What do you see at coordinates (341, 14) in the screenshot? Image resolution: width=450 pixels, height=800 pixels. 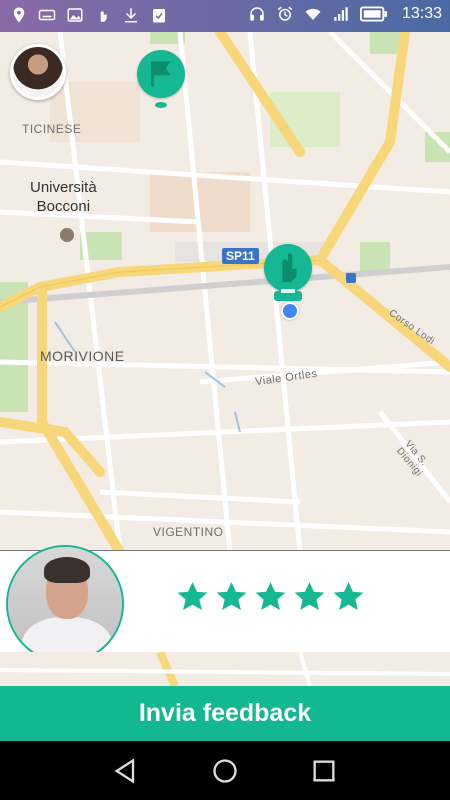 I see `signal-icon` at bounding box center [341, 14].